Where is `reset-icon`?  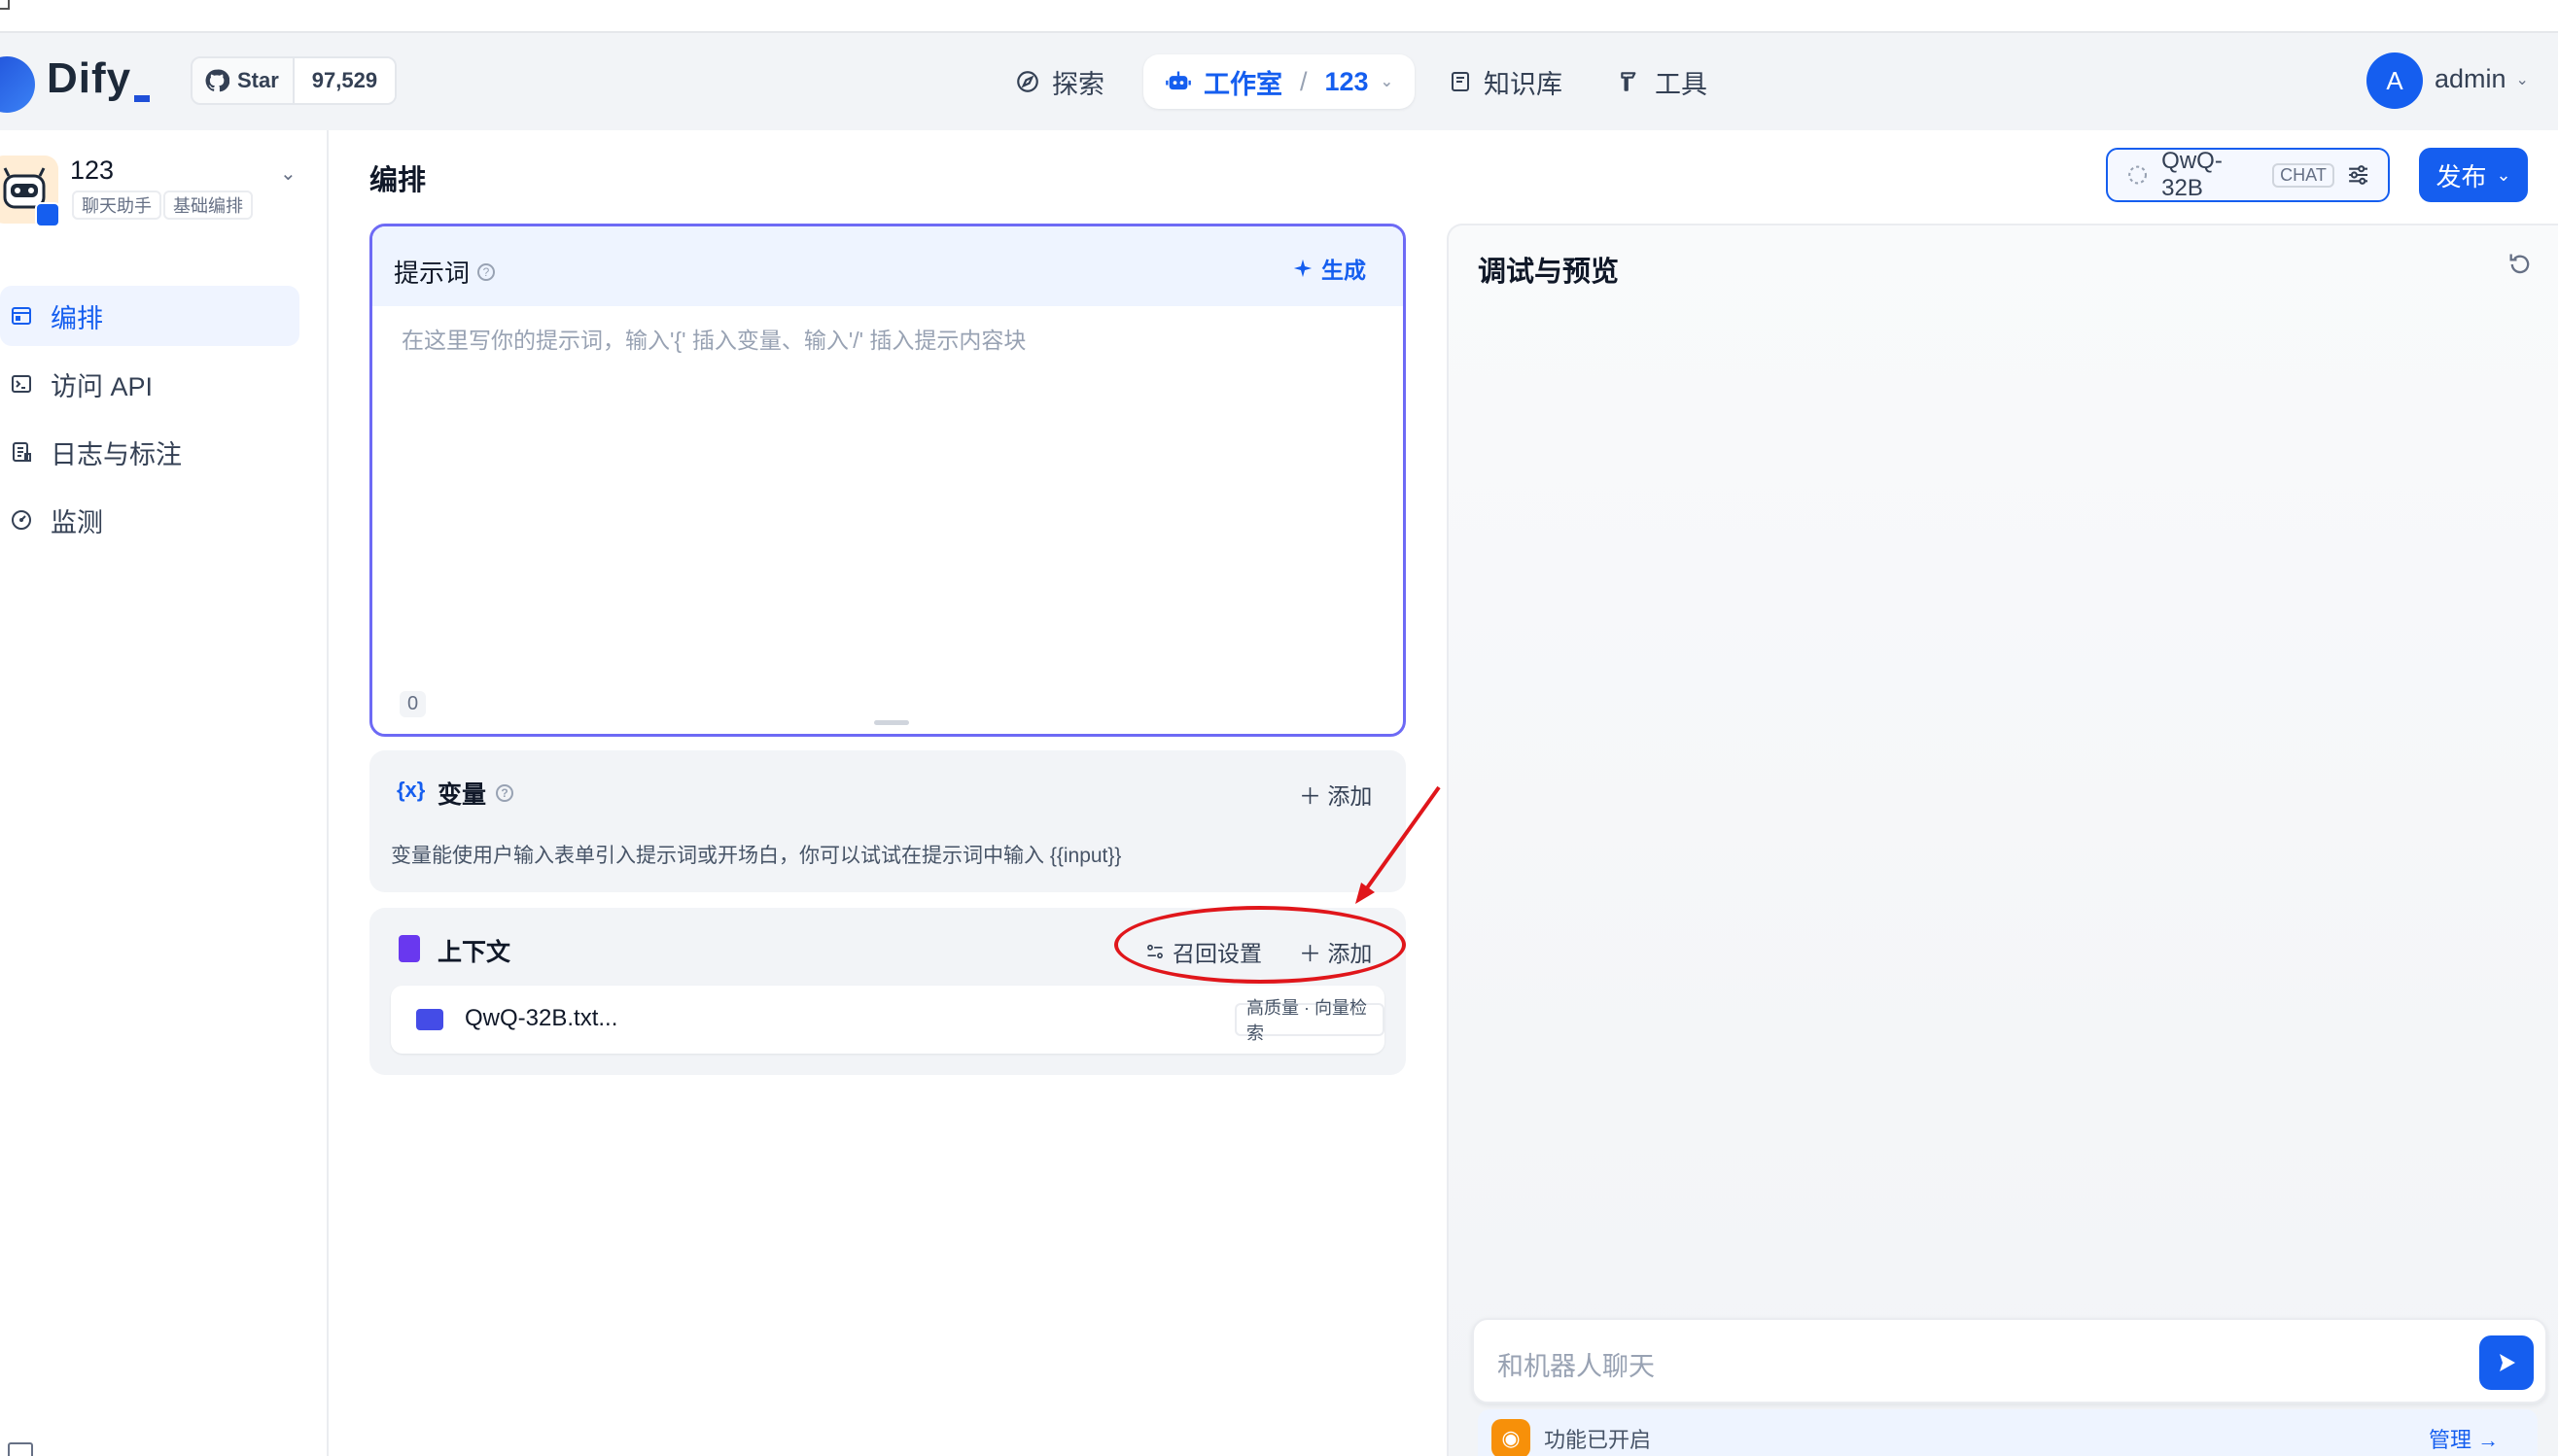 reset-icon is located at coordinates (2520, 268).